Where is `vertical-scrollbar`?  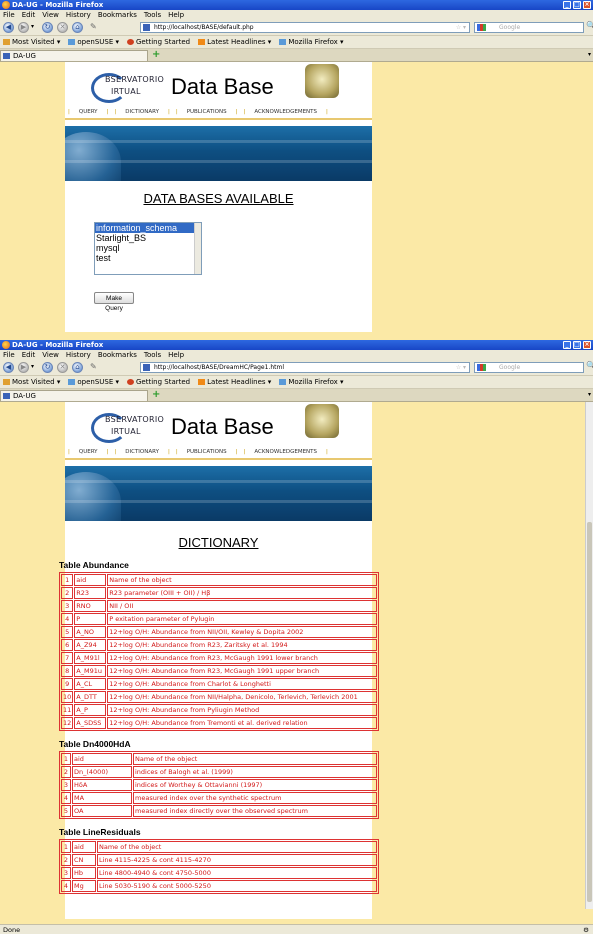 vertical-scrollbar is located at coordinates (589, 655).